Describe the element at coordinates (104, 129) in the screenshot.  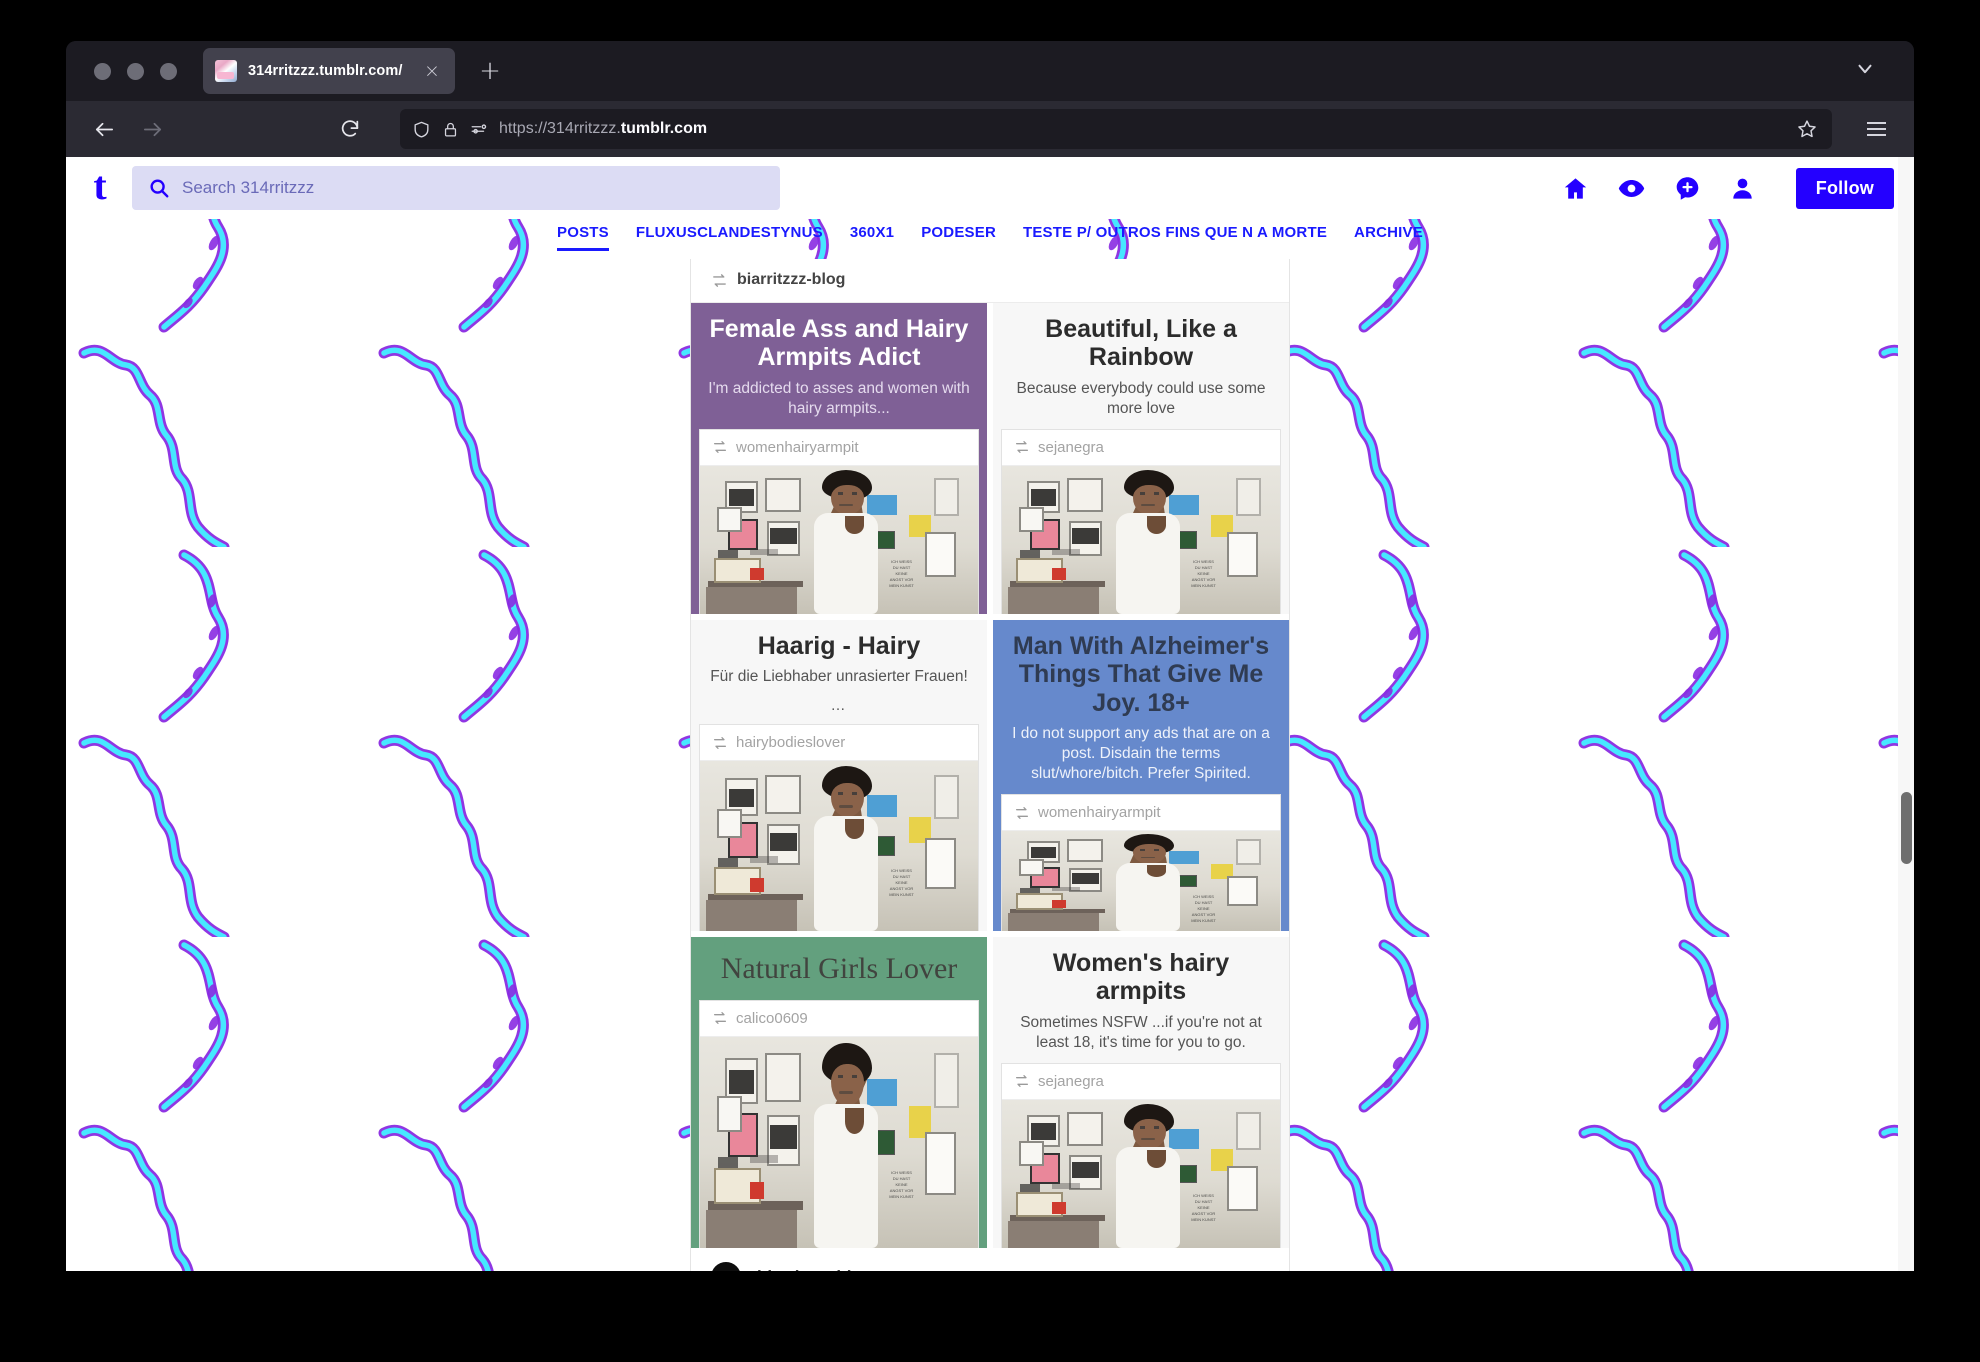
I see `back-button` at that location.